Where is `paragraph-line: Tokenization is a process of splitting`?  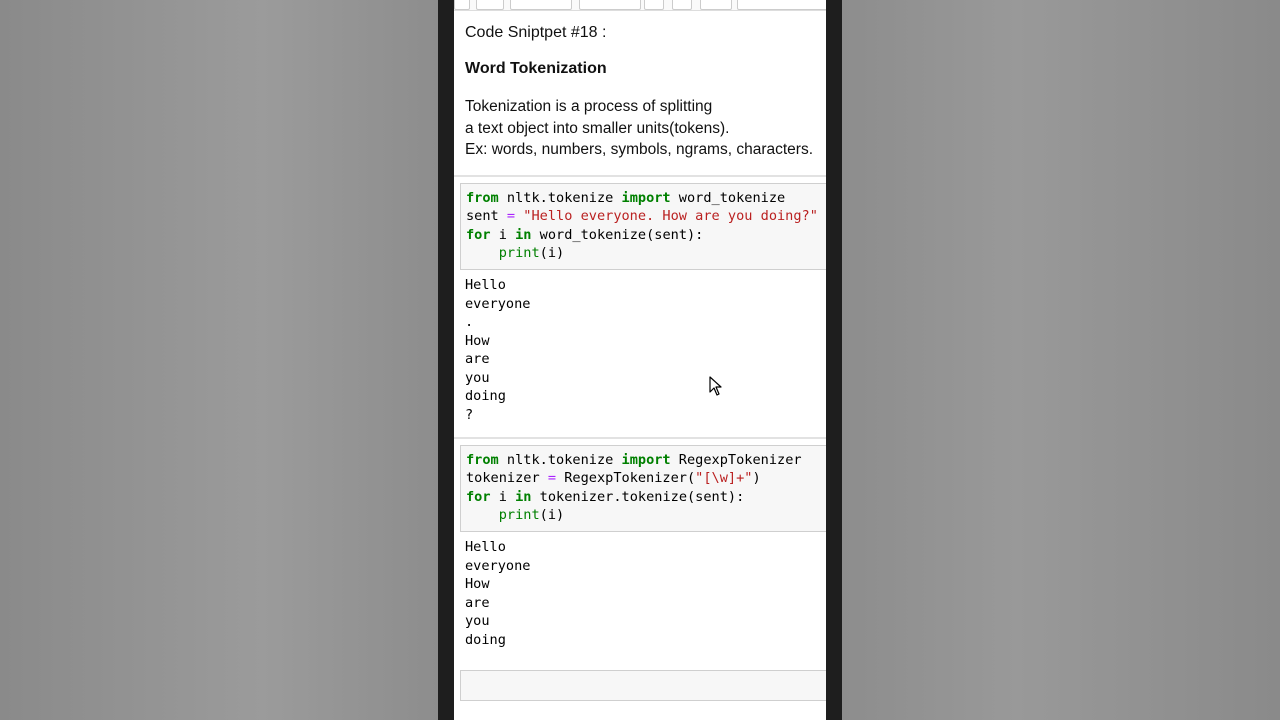
paragraph-line: Tokenization is a process of splitting is located at coordinates (589, 106).